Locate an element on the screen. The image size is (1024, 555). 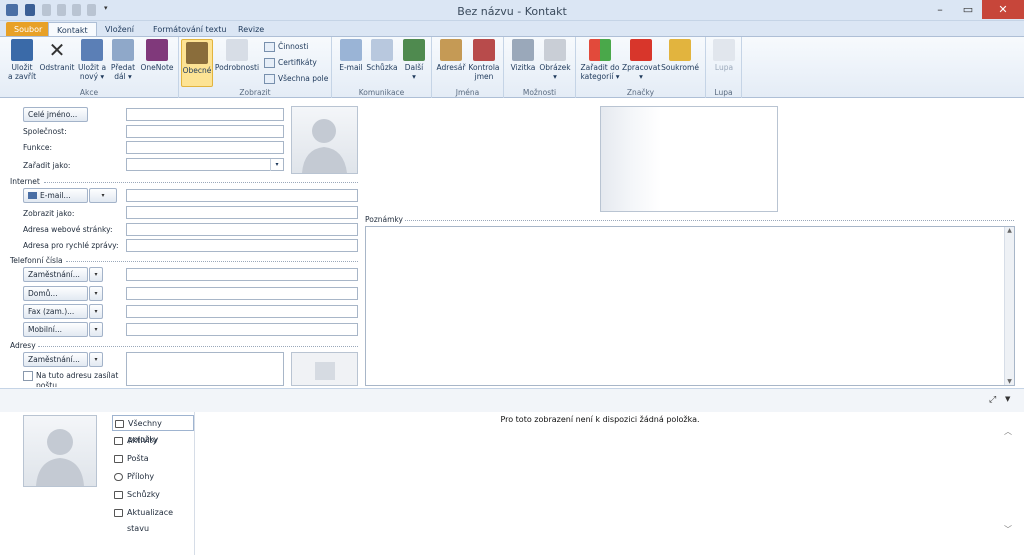
nav-status-updates: Aktualizace stavu is located at coordinates (153, 519).